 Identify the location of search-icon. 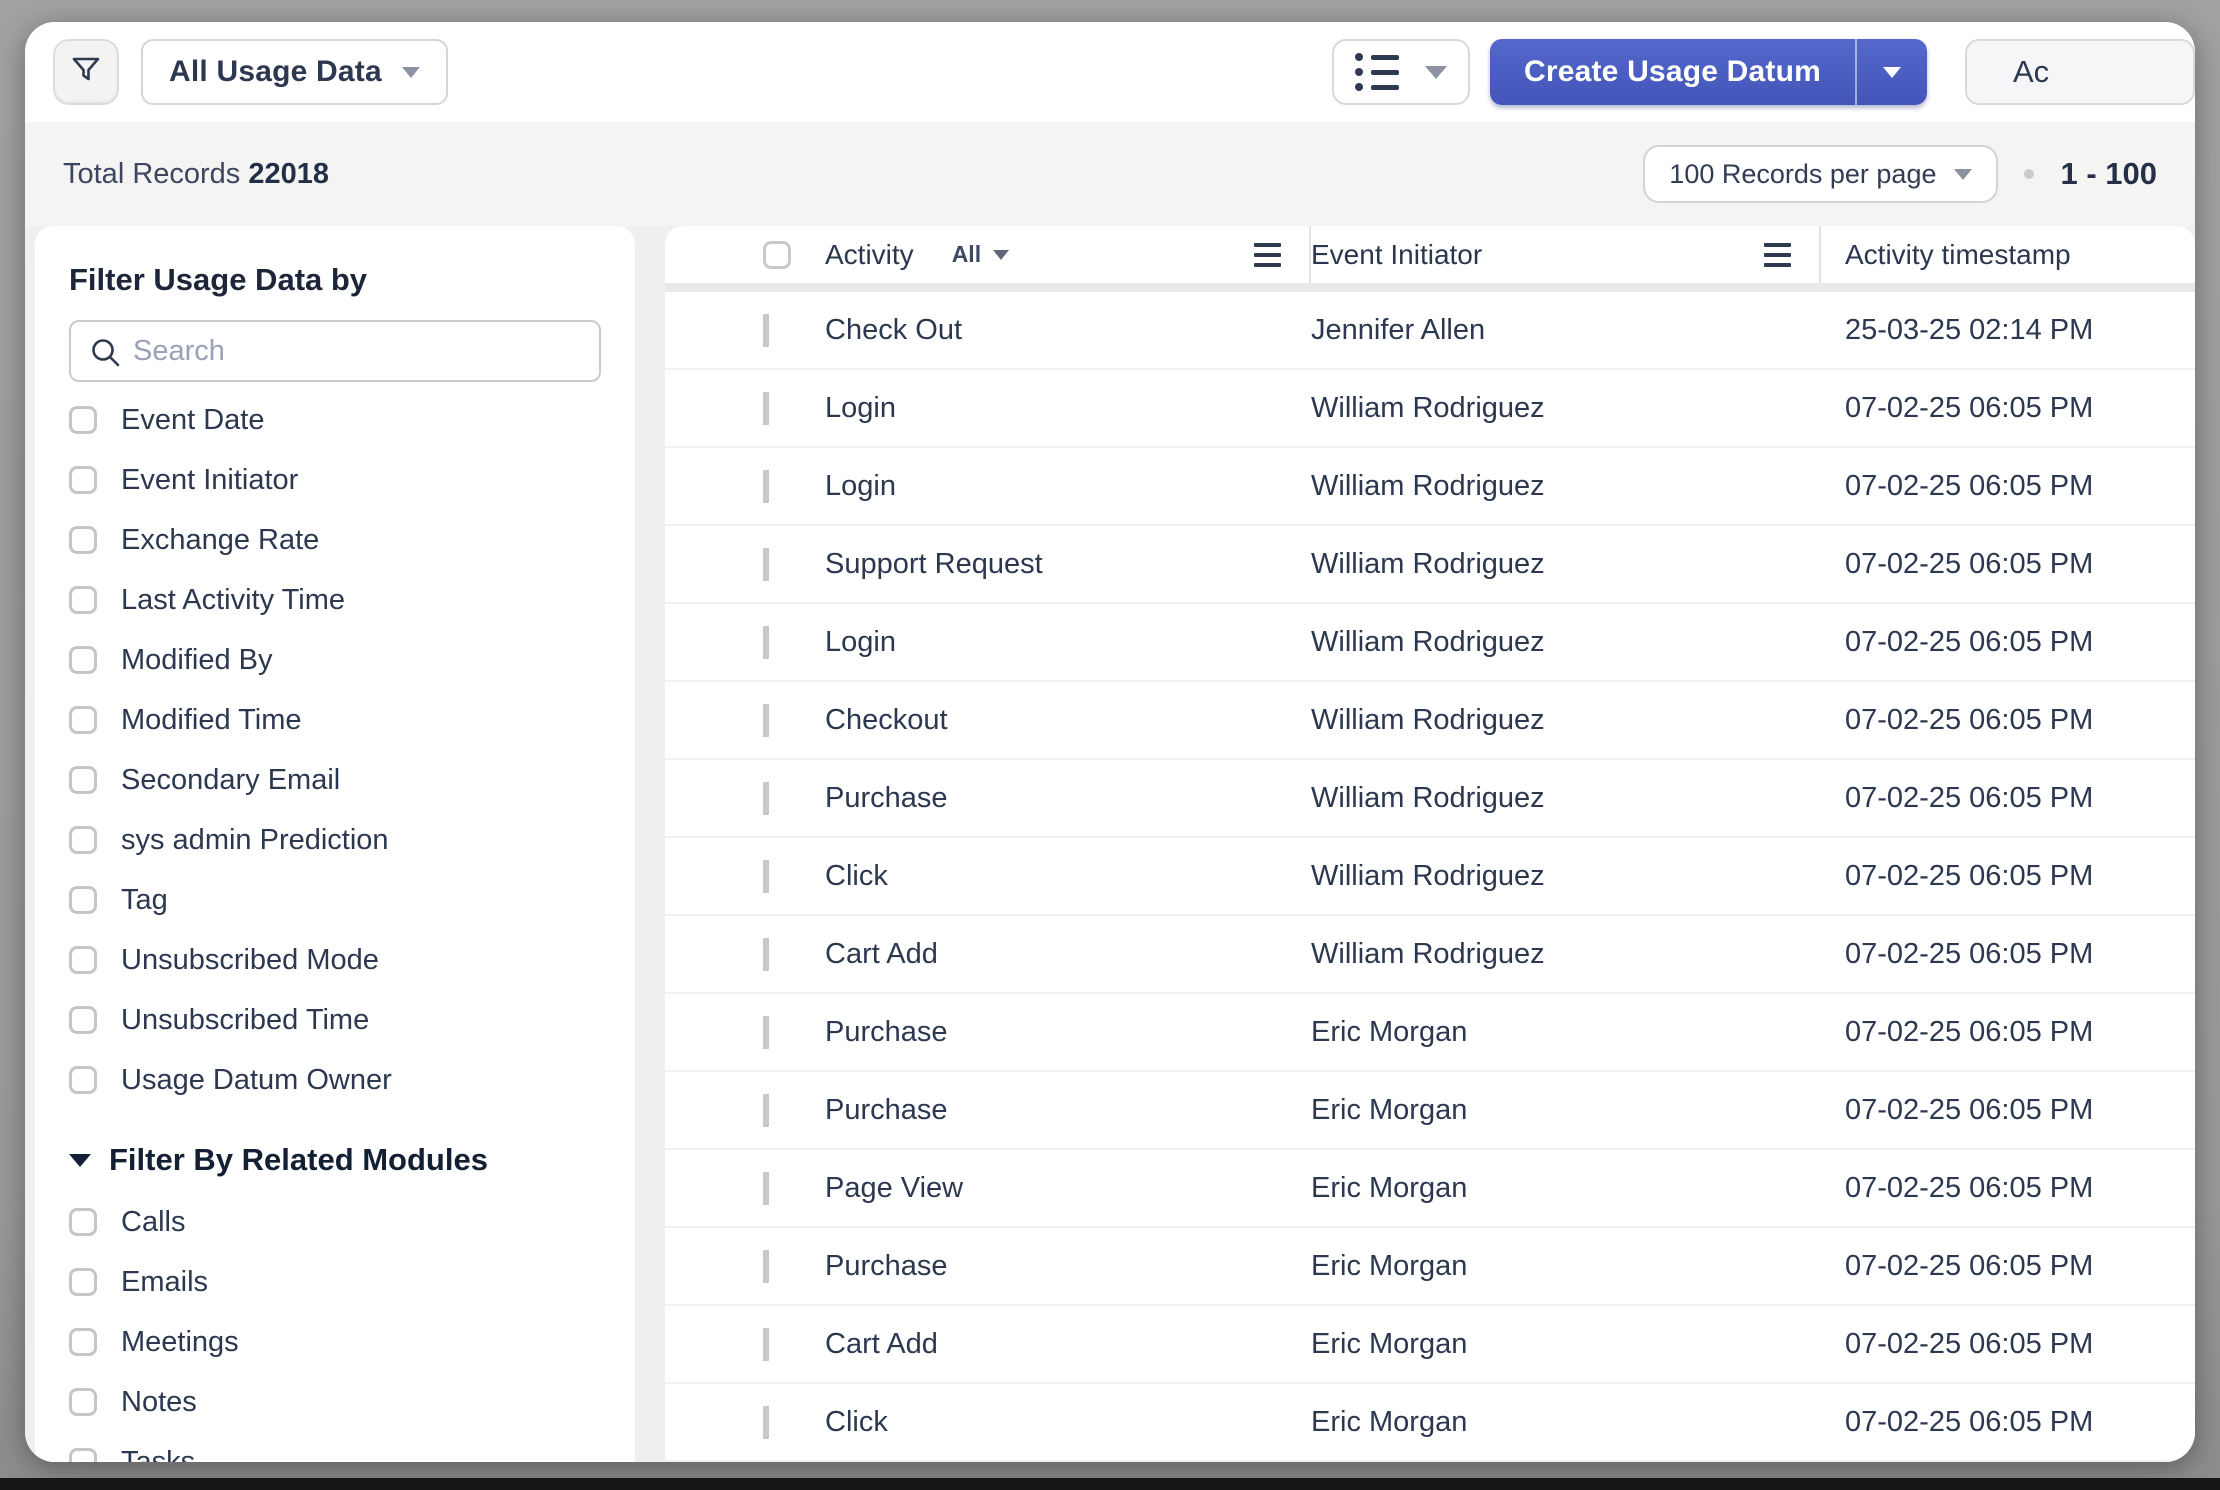
(106, 353).